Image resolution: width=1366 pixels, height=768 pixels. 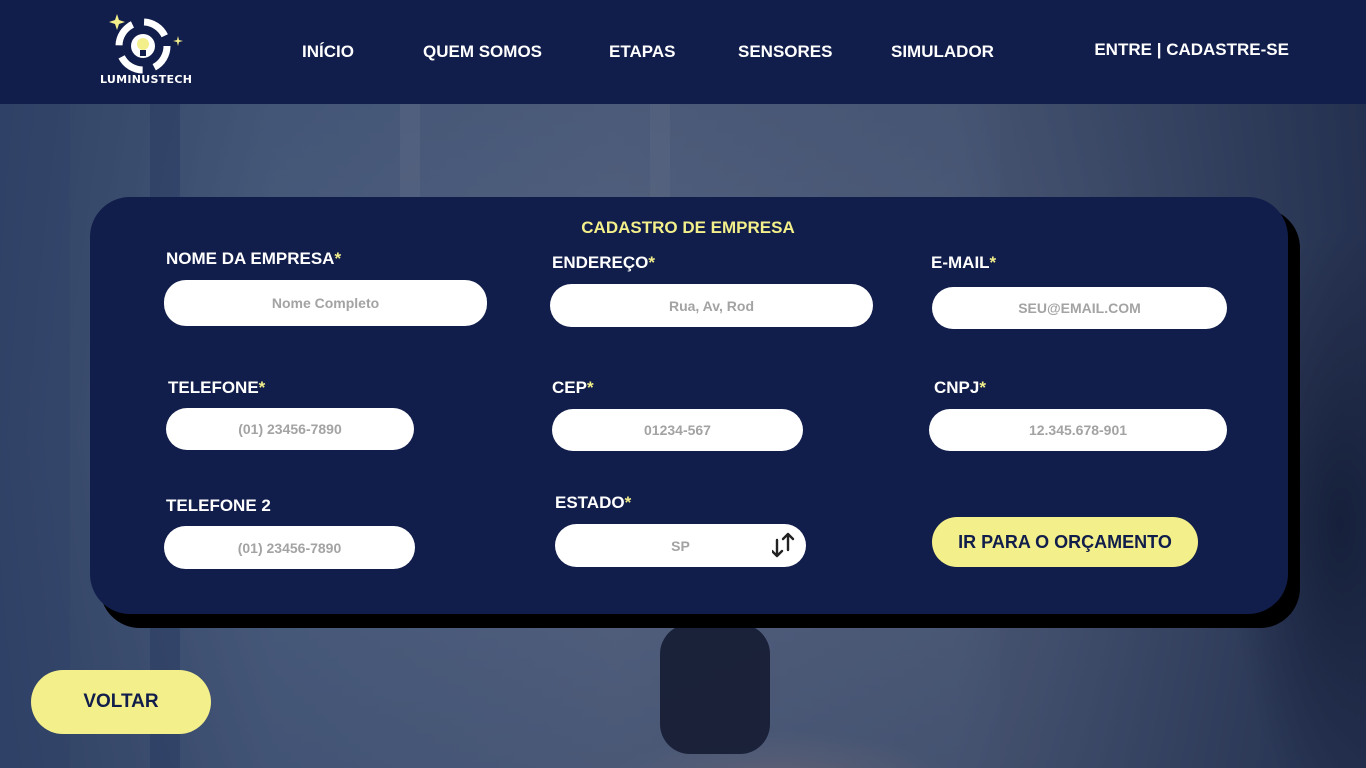 I want to click on phone2-label: TELEFONE 2, so click(x=218, y=505).